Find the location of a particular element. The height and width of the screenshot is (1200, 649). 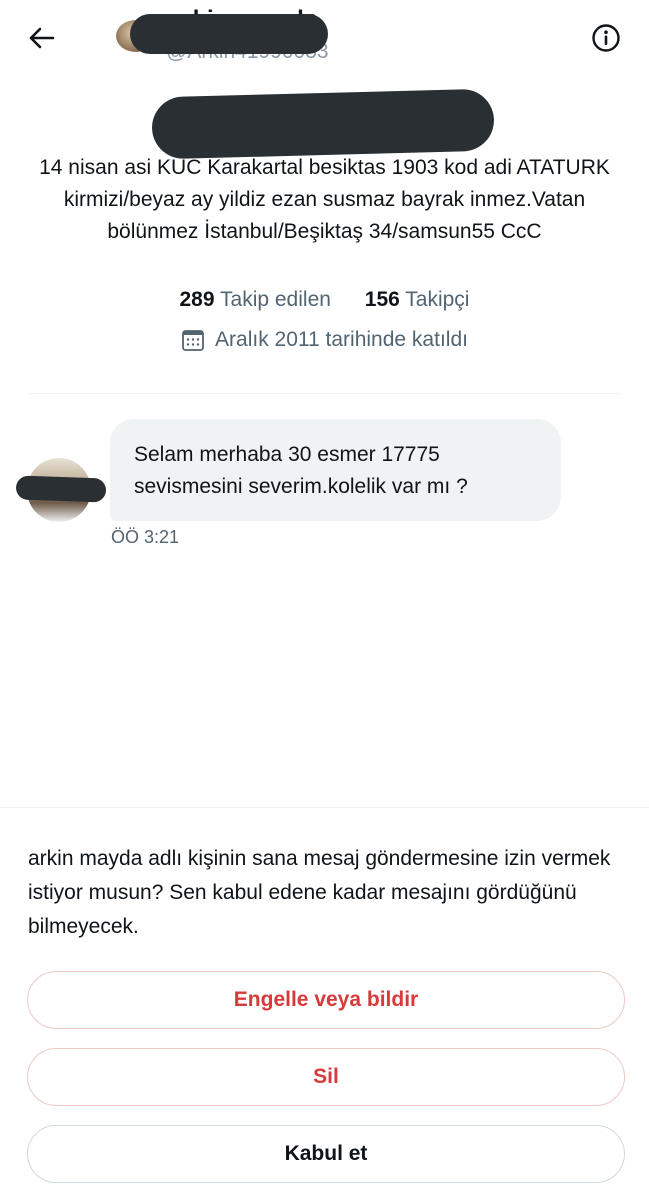

calendar-icon is located at coordinates (193, 340).